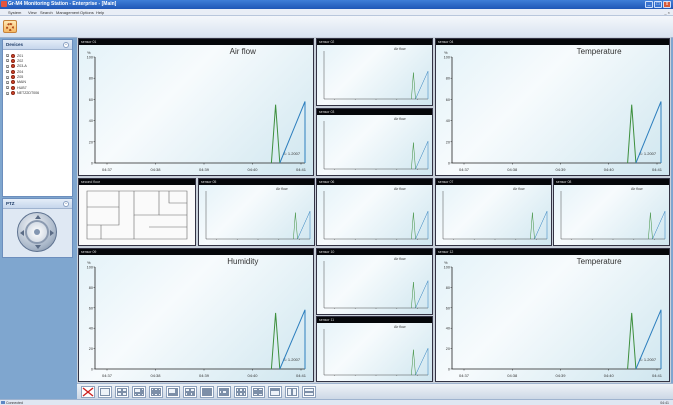 Image resolution: width=673 pixels, height=405 pixels. What do you see at coordinates (107, 375) in the screenshot?
I see `x-tick-label: 04:37` at bounding box center [107, 375].